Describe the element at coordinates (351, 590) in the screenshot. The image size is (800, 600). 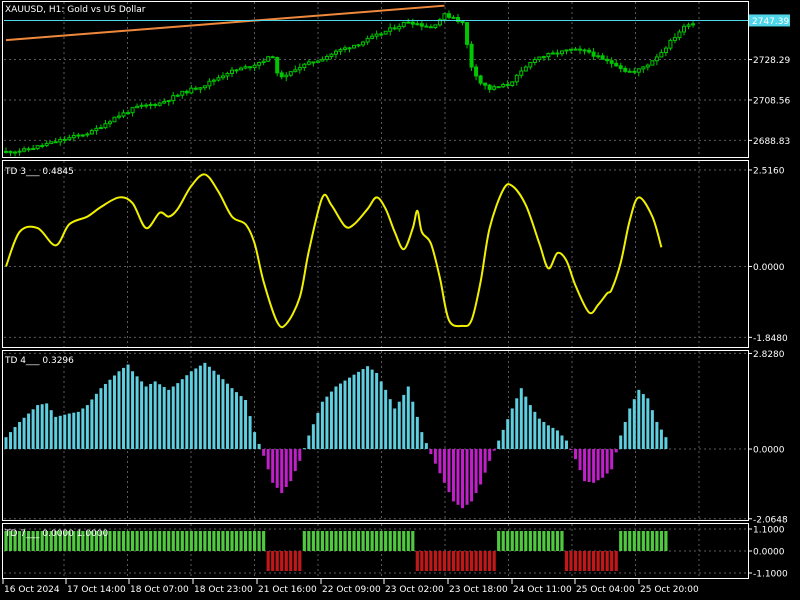
I see `time-label: 22 Oct 09:00` at that location.